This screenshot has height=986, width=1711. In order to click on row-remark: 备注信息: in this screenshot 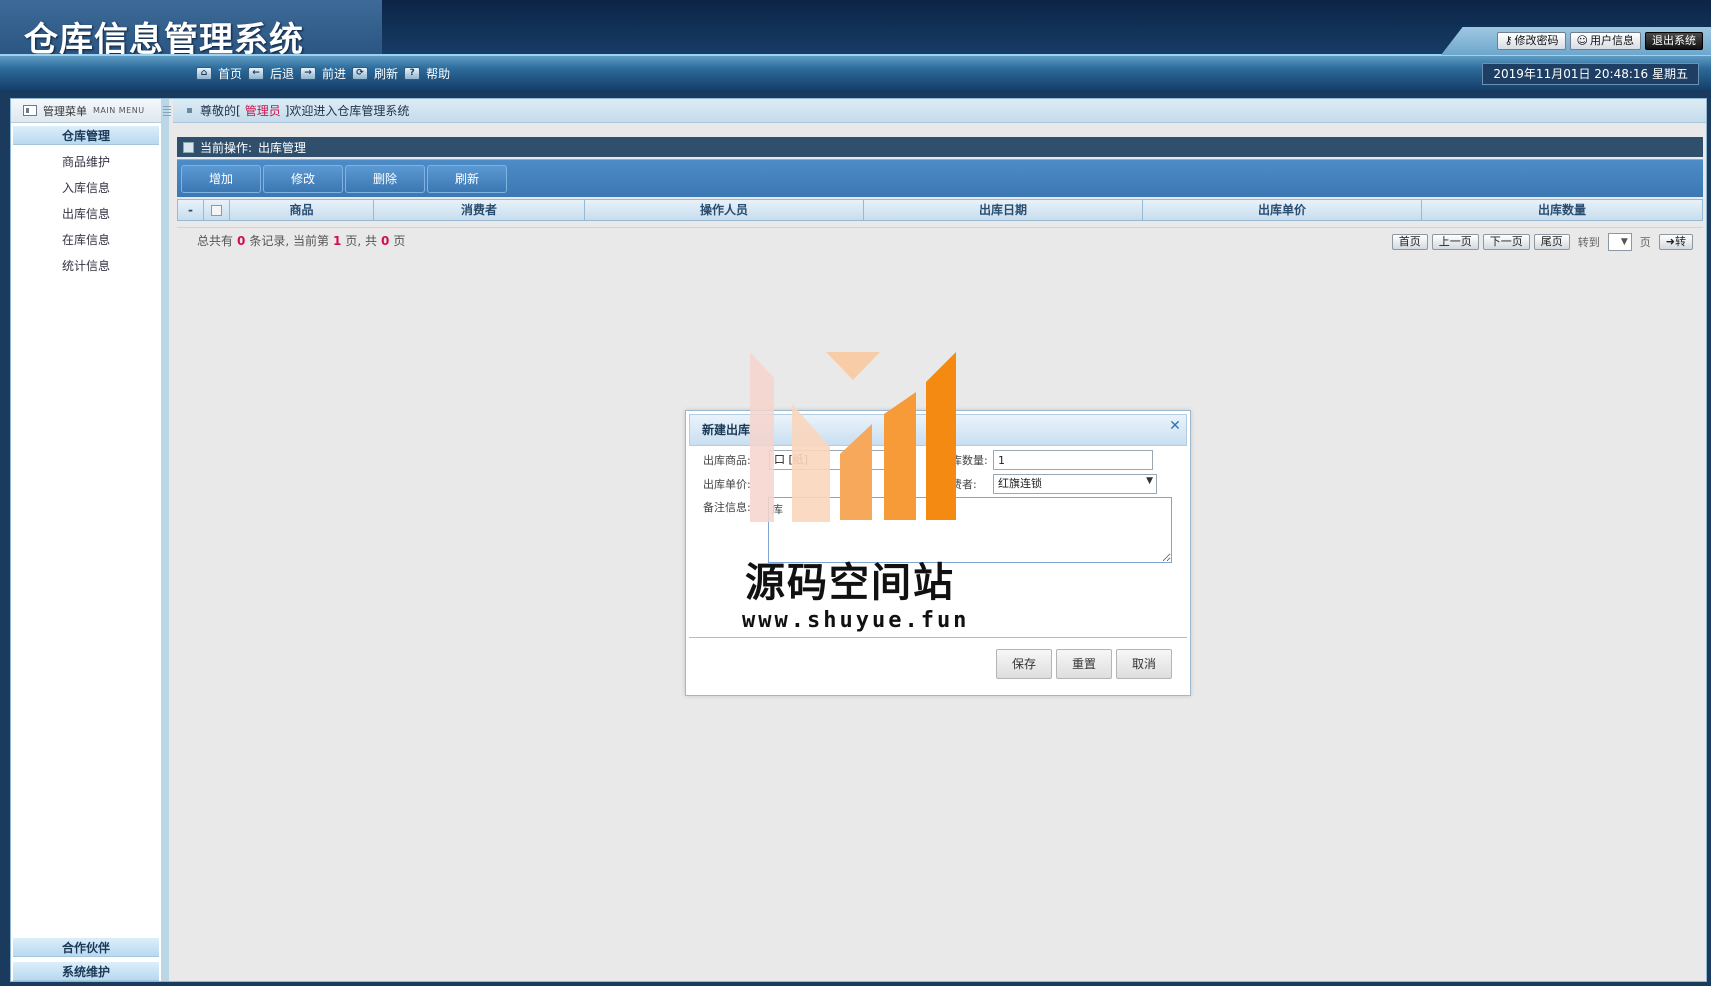, I will do `click(727, 507)`.